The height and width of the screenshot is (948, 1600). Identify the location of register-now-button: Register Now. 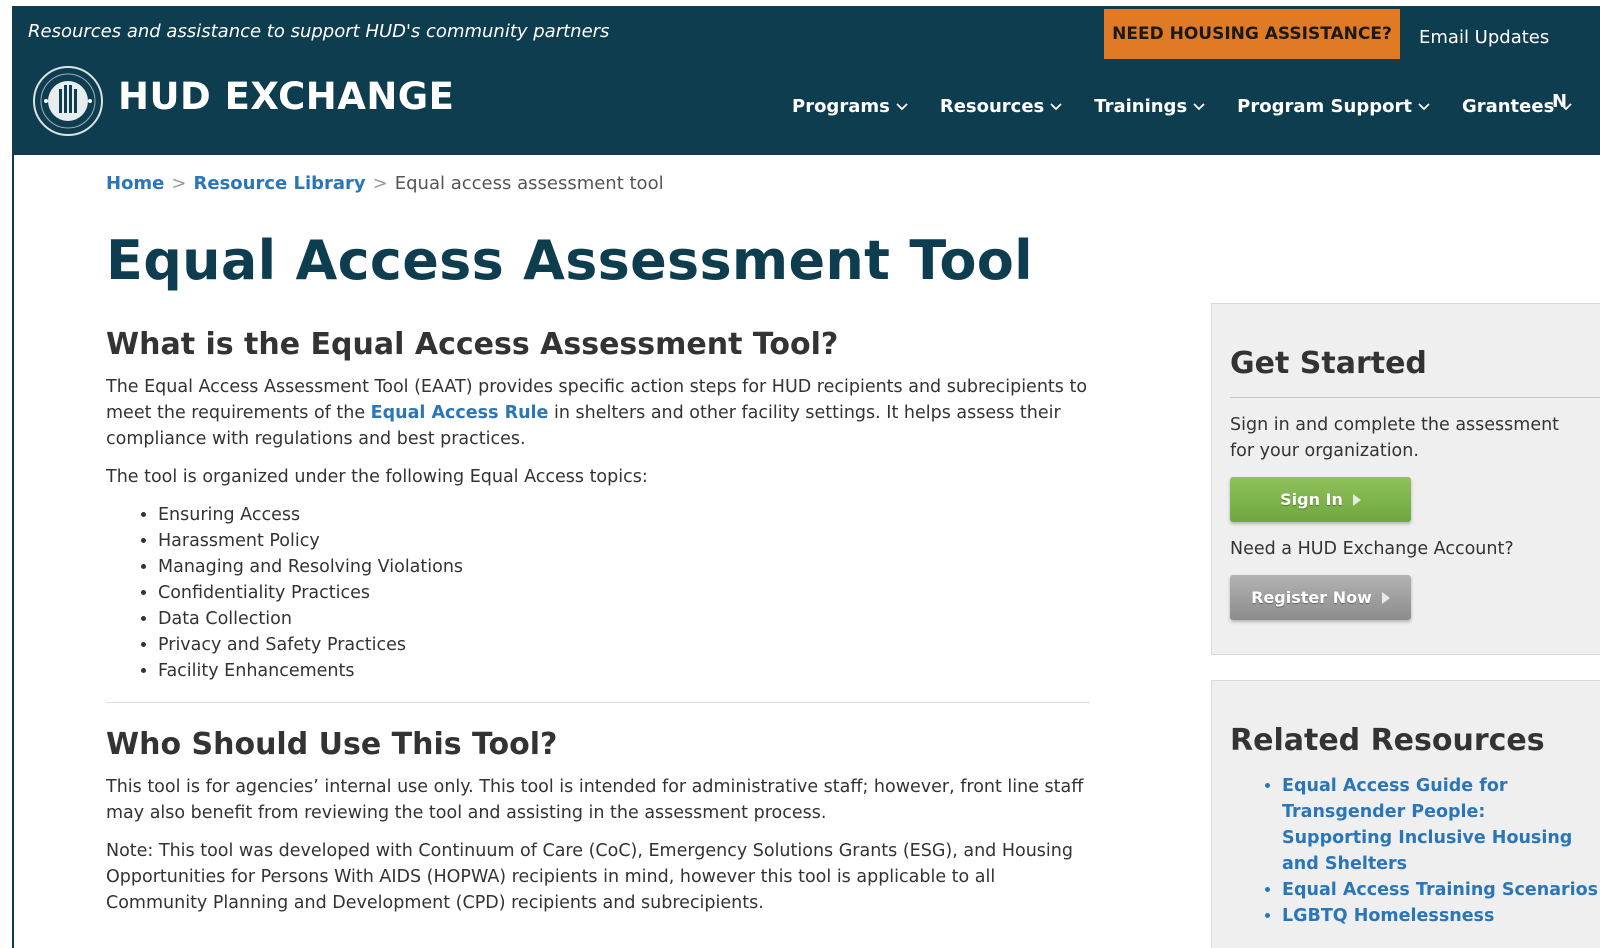
(1320, 597).